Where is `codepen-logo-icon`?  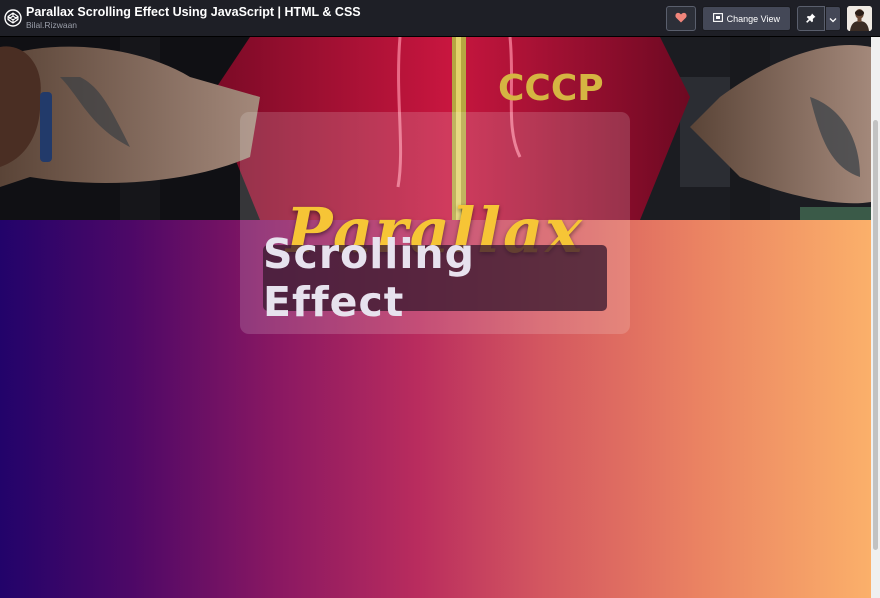
codepen-logo-icon is located at coordinates (13, 18).